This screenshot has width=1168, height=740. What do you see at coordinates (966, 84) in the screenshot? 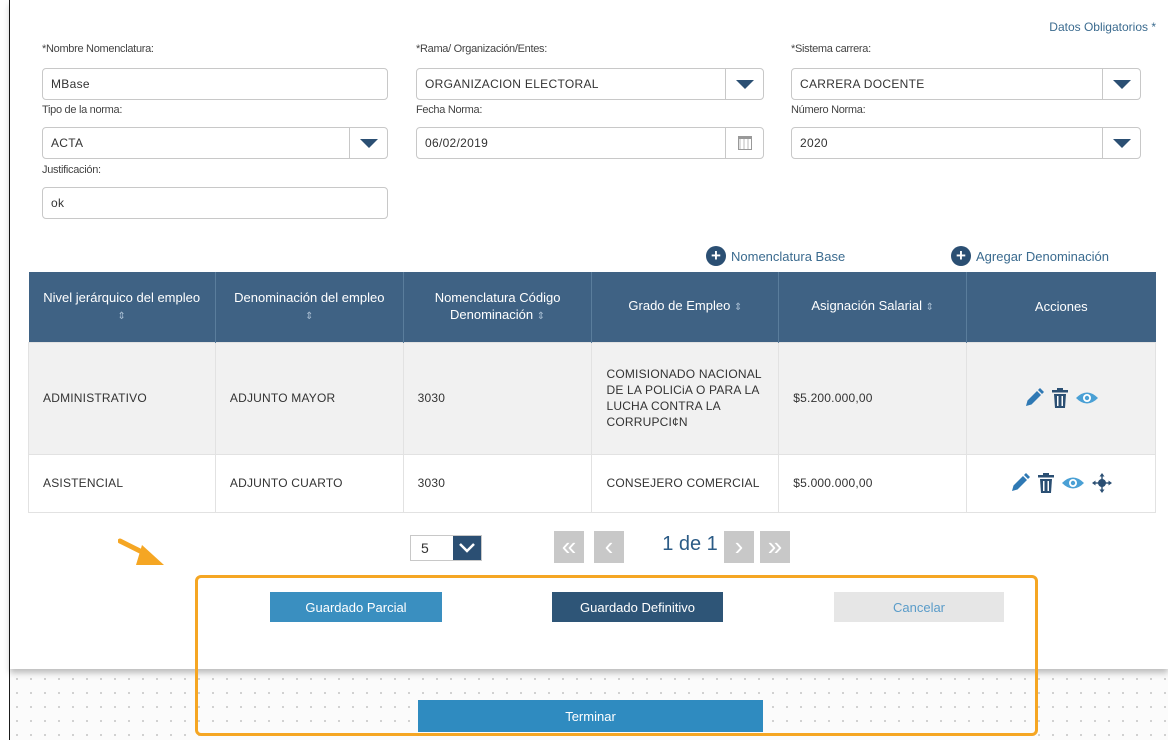
I see `sistema-select: CARRERA DOCENTE` at bounding box center [966, 84].